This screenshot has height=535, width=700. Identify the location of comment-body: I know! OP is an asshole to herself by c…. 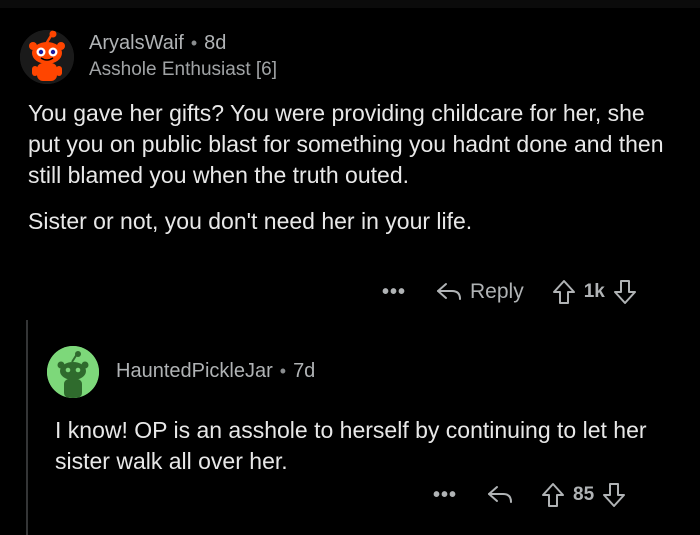
(351, 445).